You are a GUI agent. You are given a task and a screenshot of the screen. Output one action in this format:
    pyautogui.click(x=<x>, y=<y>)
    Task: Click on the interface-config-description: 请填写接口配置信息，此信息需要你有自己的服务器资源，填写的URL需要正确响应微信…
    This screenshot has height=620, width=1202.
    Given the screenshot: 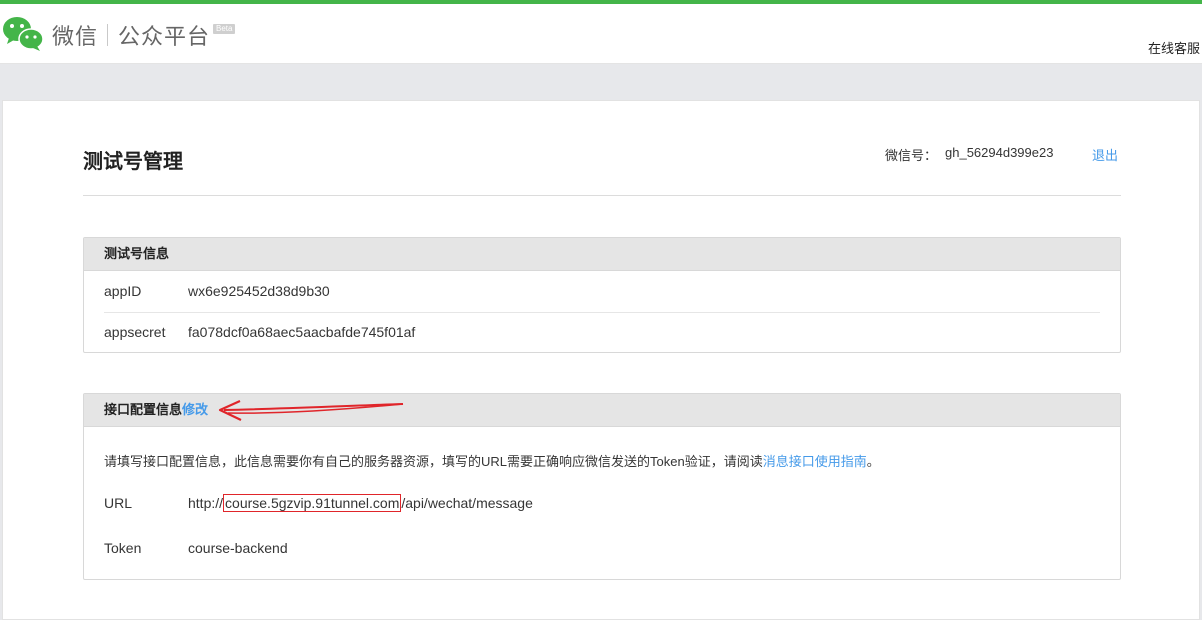 What is the action you would take?
    pyautogui.click(x=492, y=460)
    